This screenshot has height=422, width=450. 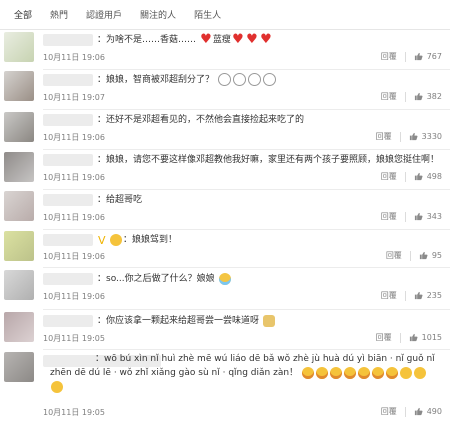 I want to click on like-count: 382, so click(x=434, y=96).